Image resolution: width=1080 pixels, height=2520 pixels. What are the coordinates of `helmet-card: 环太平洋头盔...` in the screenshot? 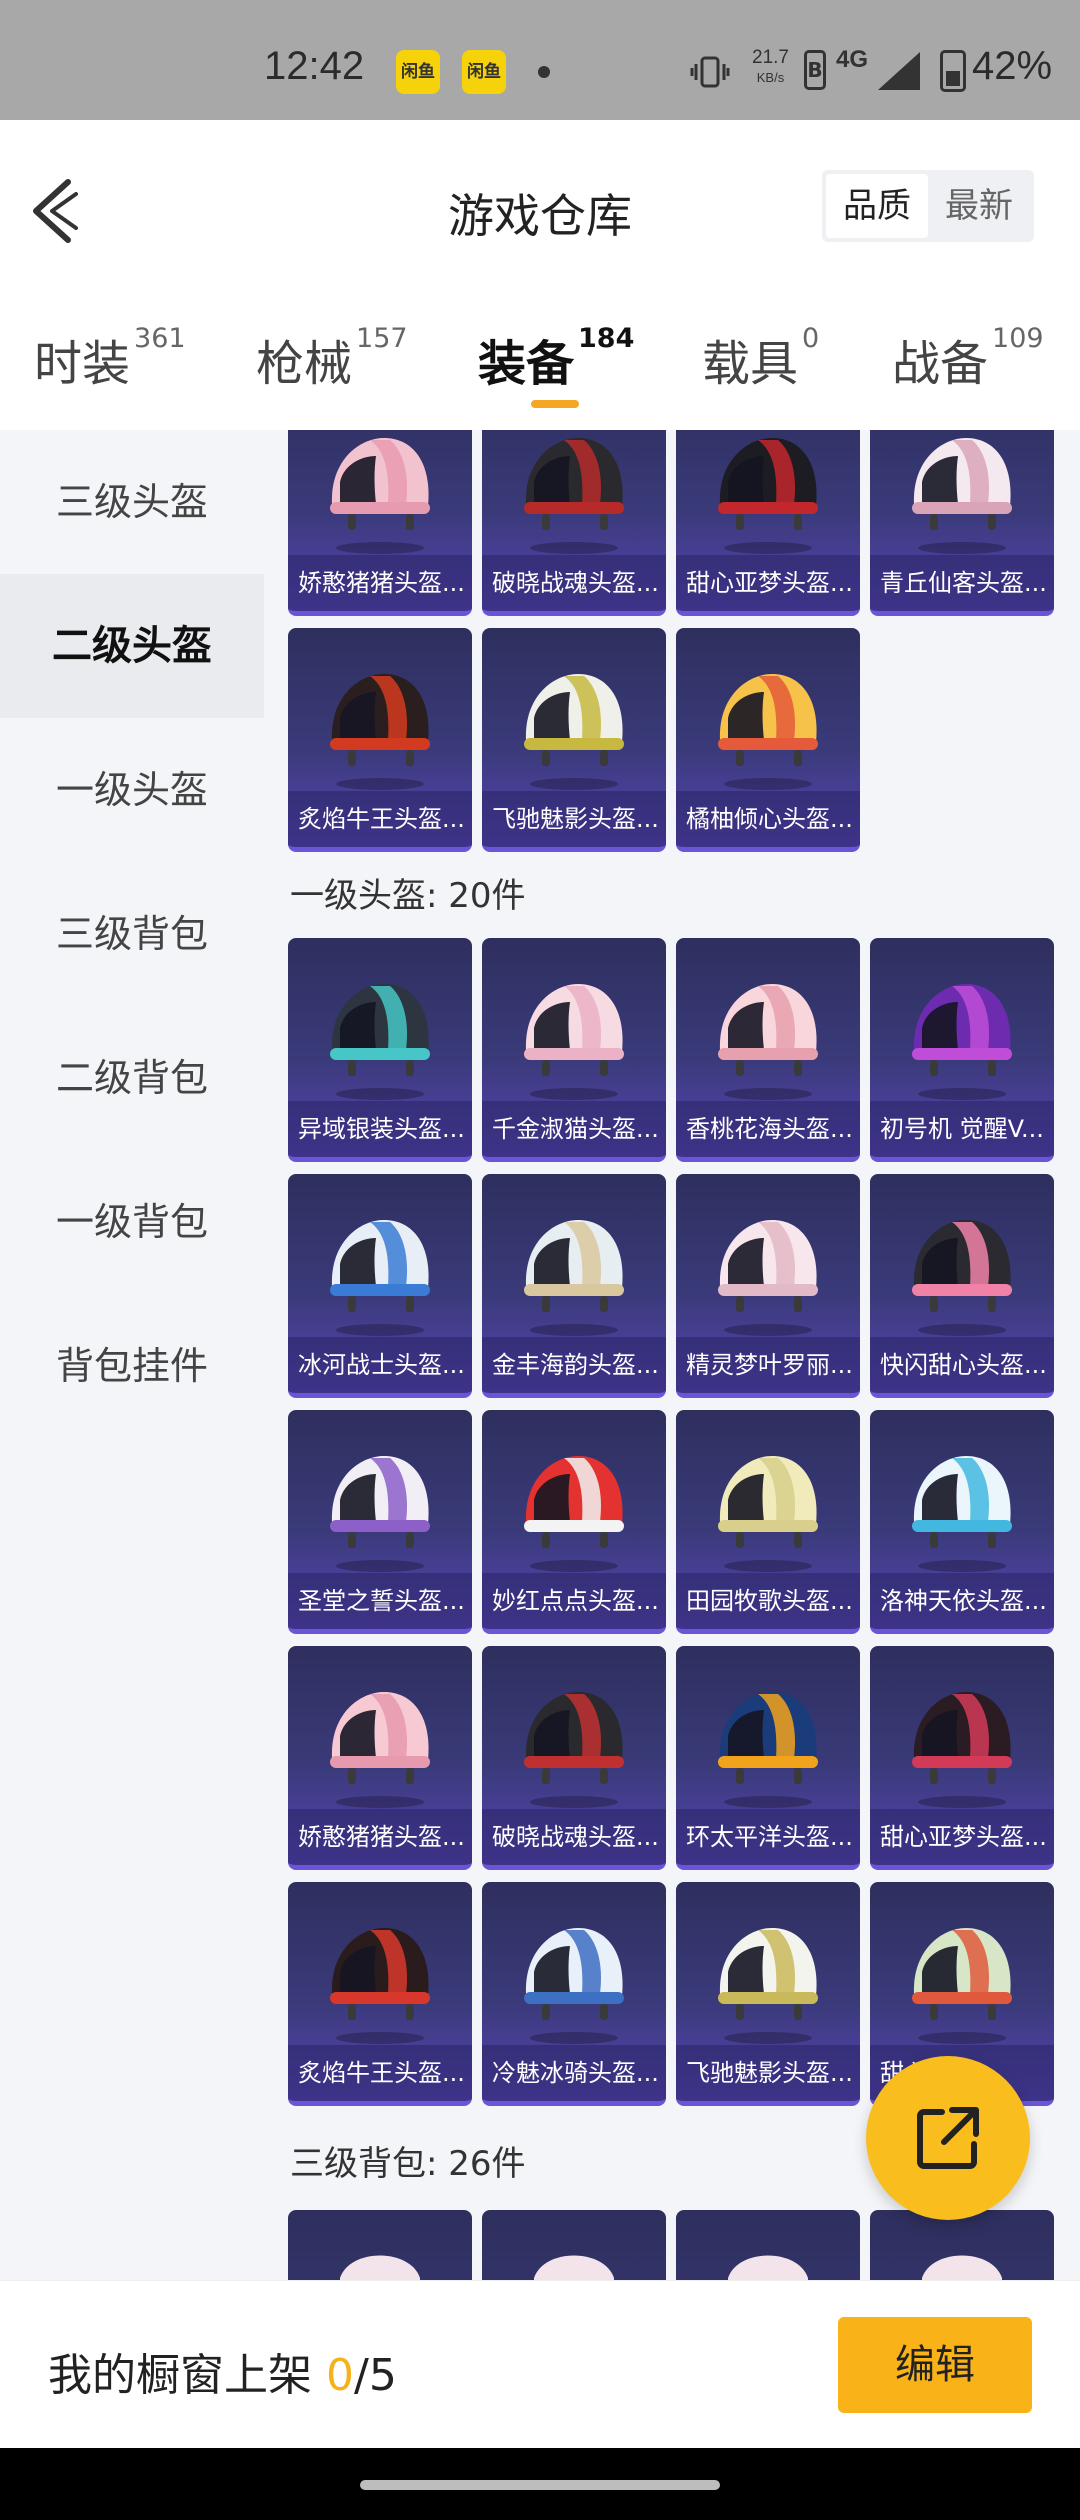 It's located at (768, 1758).